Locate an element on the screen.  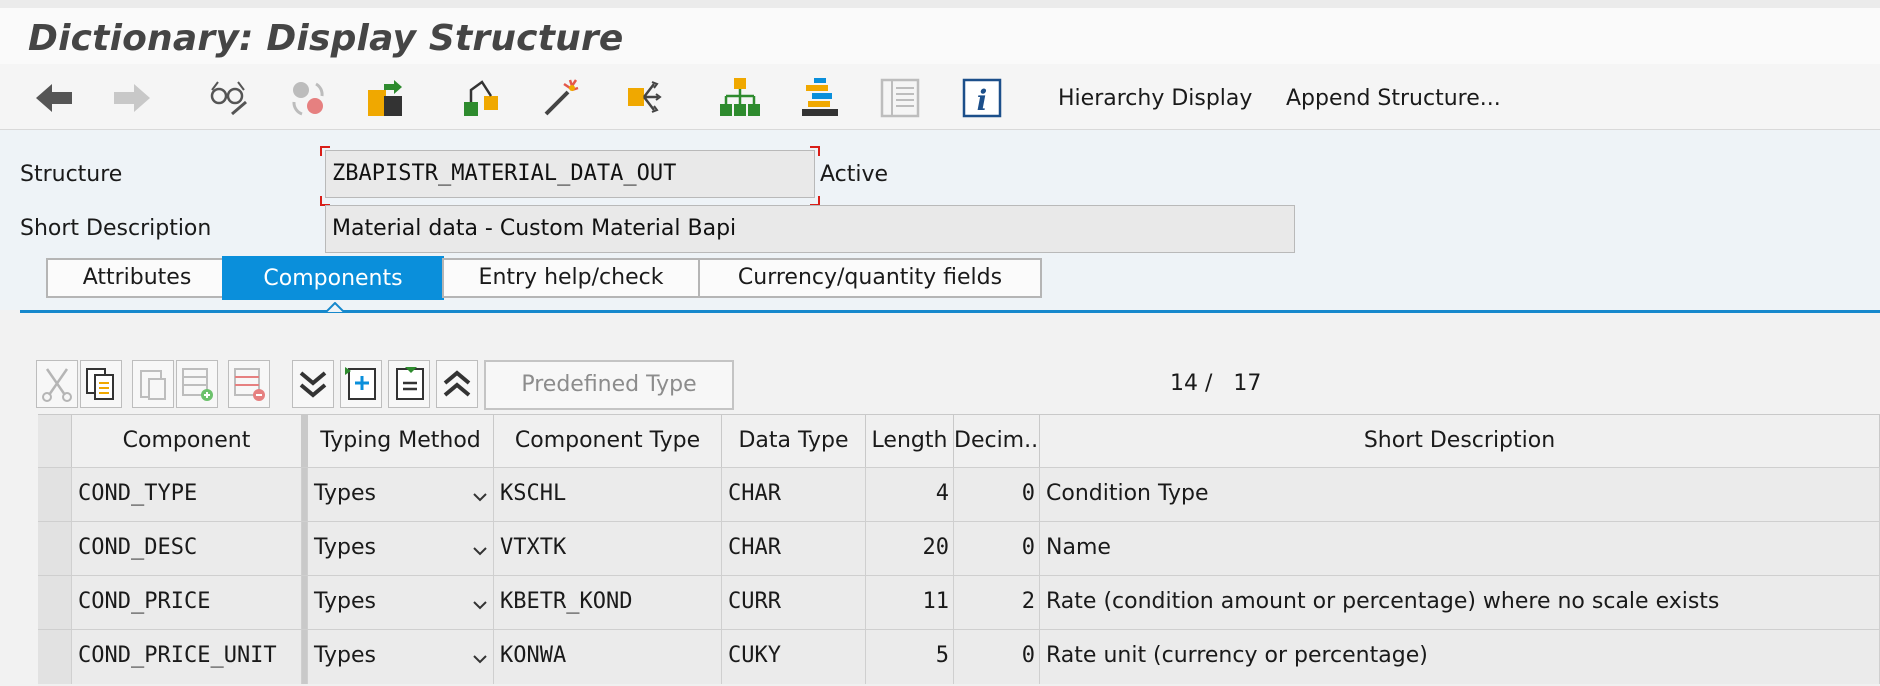
active-tab-notch is located at coordinates (335, 307).